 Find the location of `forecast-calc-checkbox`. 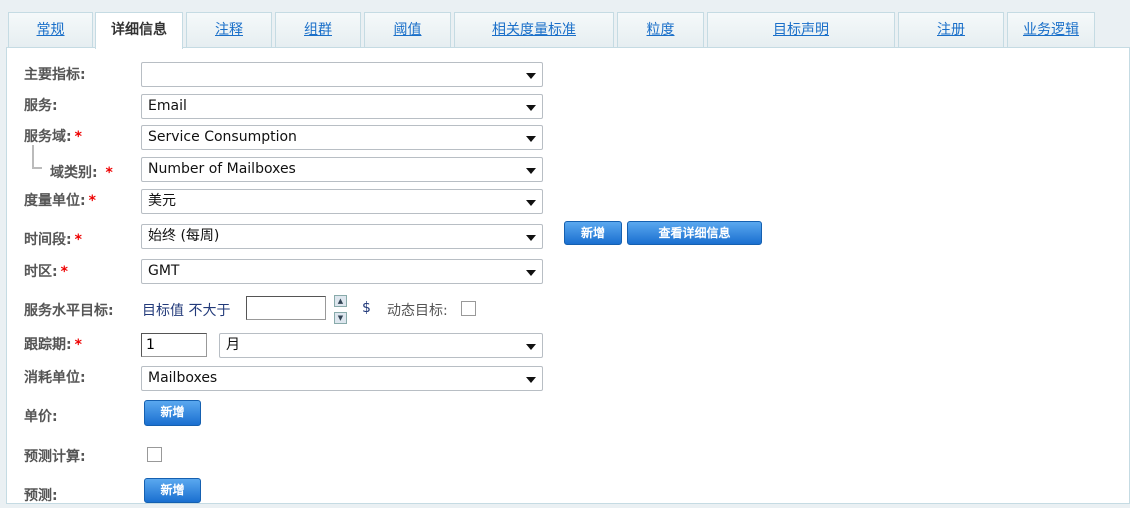

forecast-calc-checkbox is located at coordinates (154, 454).